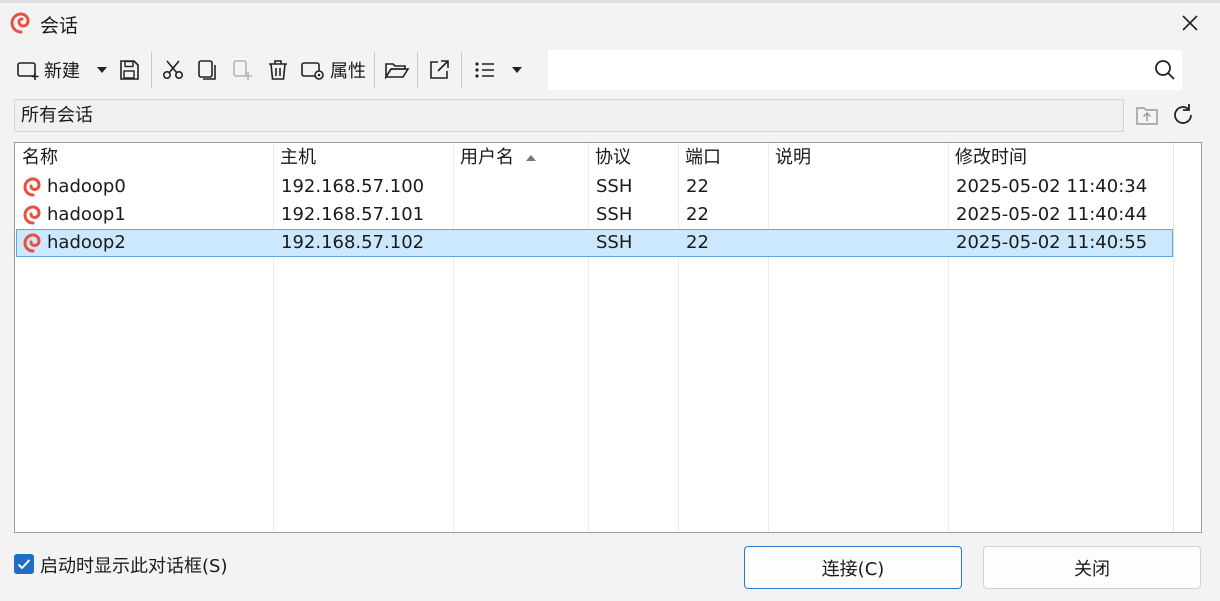 Image resolution: width=1220 pixels, height=601 pixels. What do you see at coordinates (1147, 115) in the screenshot?
I see `folder-up-icon` at bounding box center [1147, 115].